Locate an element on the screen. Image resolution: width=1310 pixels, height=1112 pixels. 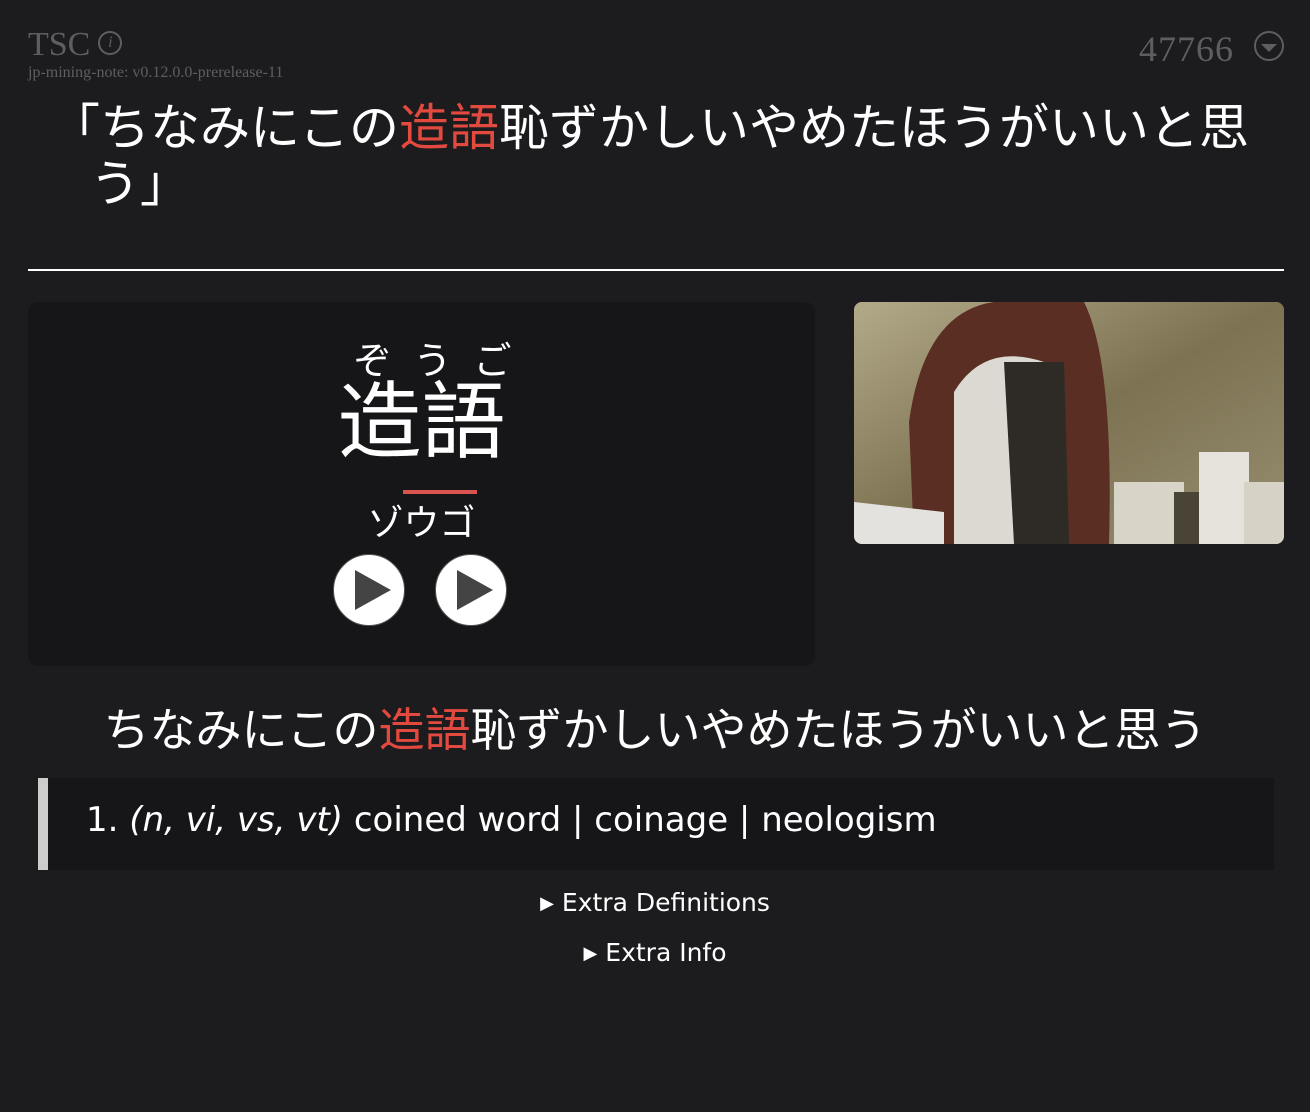
word-katakana: ゾウゴ is located at coordinates (421, 523).